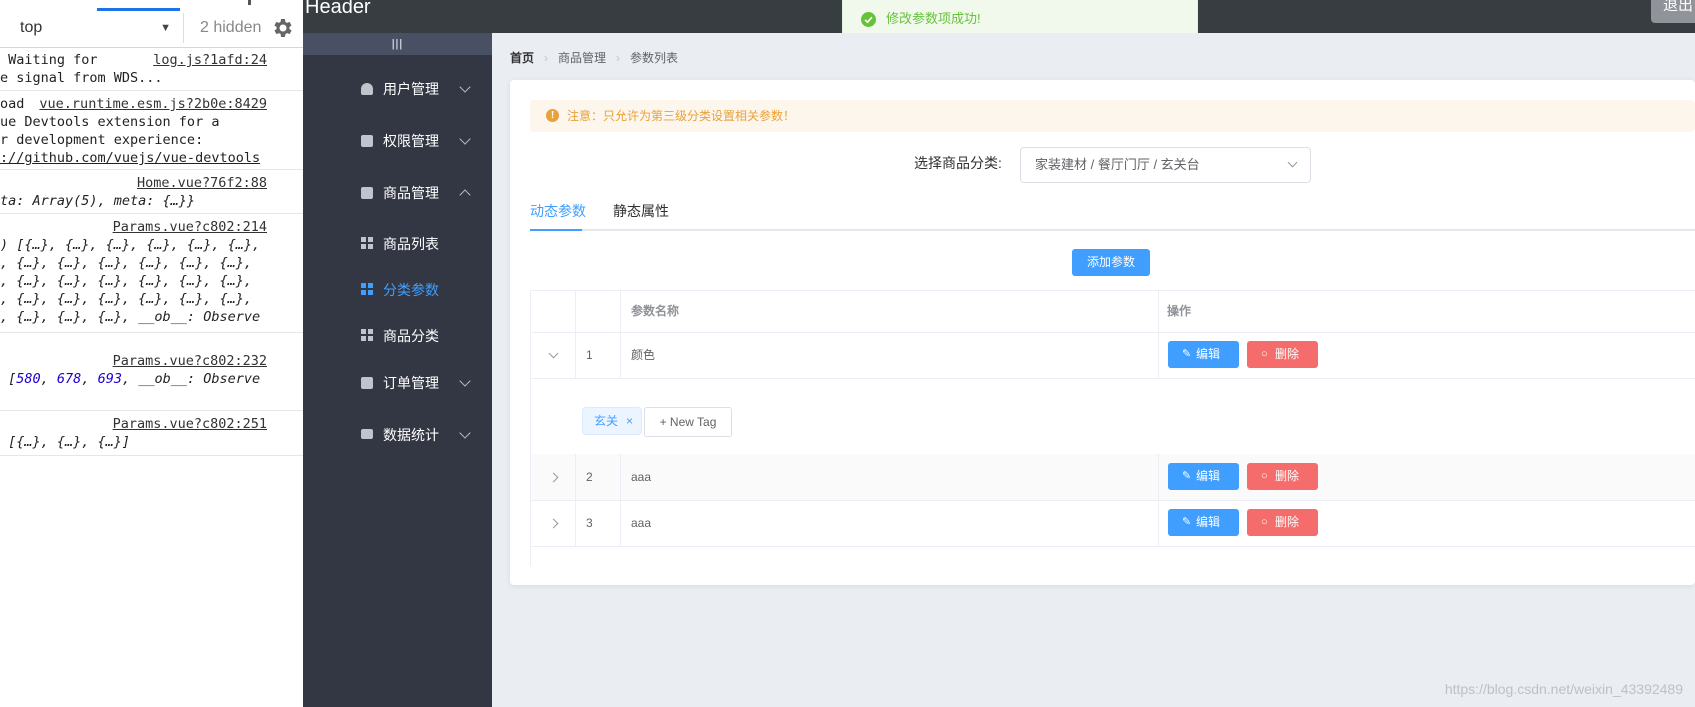  Describe the element at coordinates (465, 195) in the screenshot. I see `chevron-up-icon` at that location.